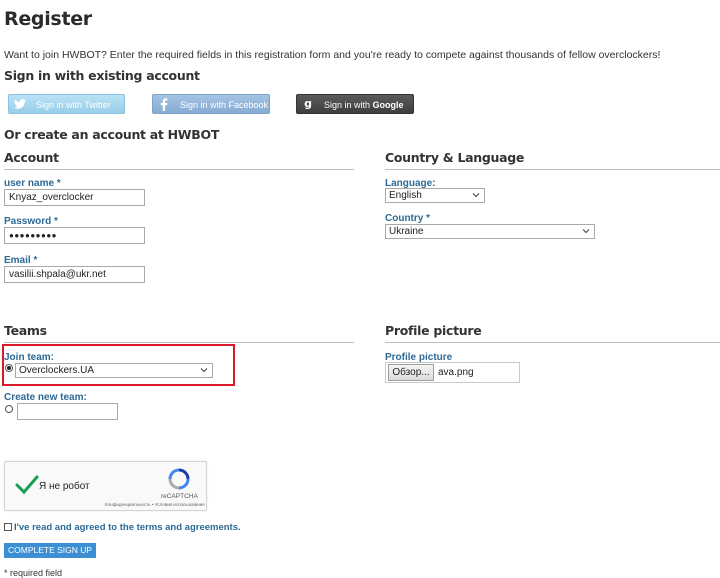  What do you see at coordinates (552, 169) in the screenshot?
I see `country-language-divider` at bounding box center [552, 169].